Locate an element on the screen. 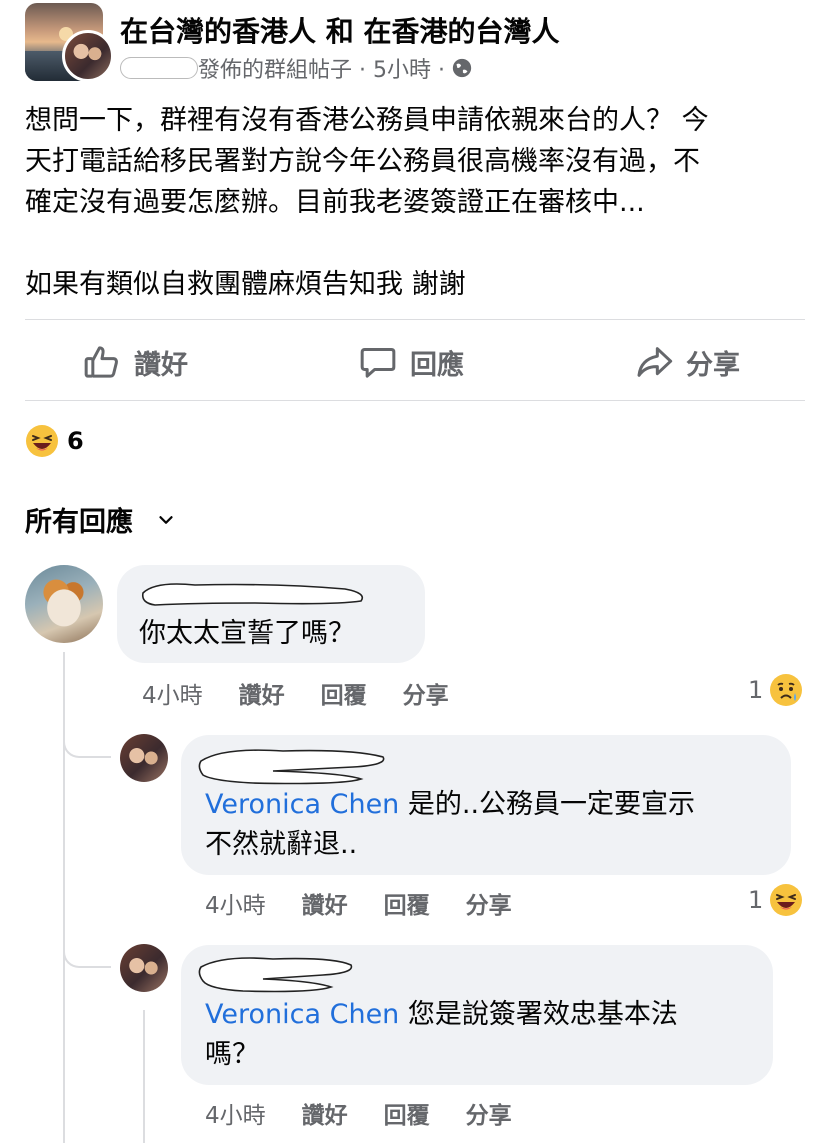 Image resolution: width=828 pixels, height=1143 pixels. comment-text: Veronica Chen 是的..公務員一定要宣示 is located at coordinates (450, 805).